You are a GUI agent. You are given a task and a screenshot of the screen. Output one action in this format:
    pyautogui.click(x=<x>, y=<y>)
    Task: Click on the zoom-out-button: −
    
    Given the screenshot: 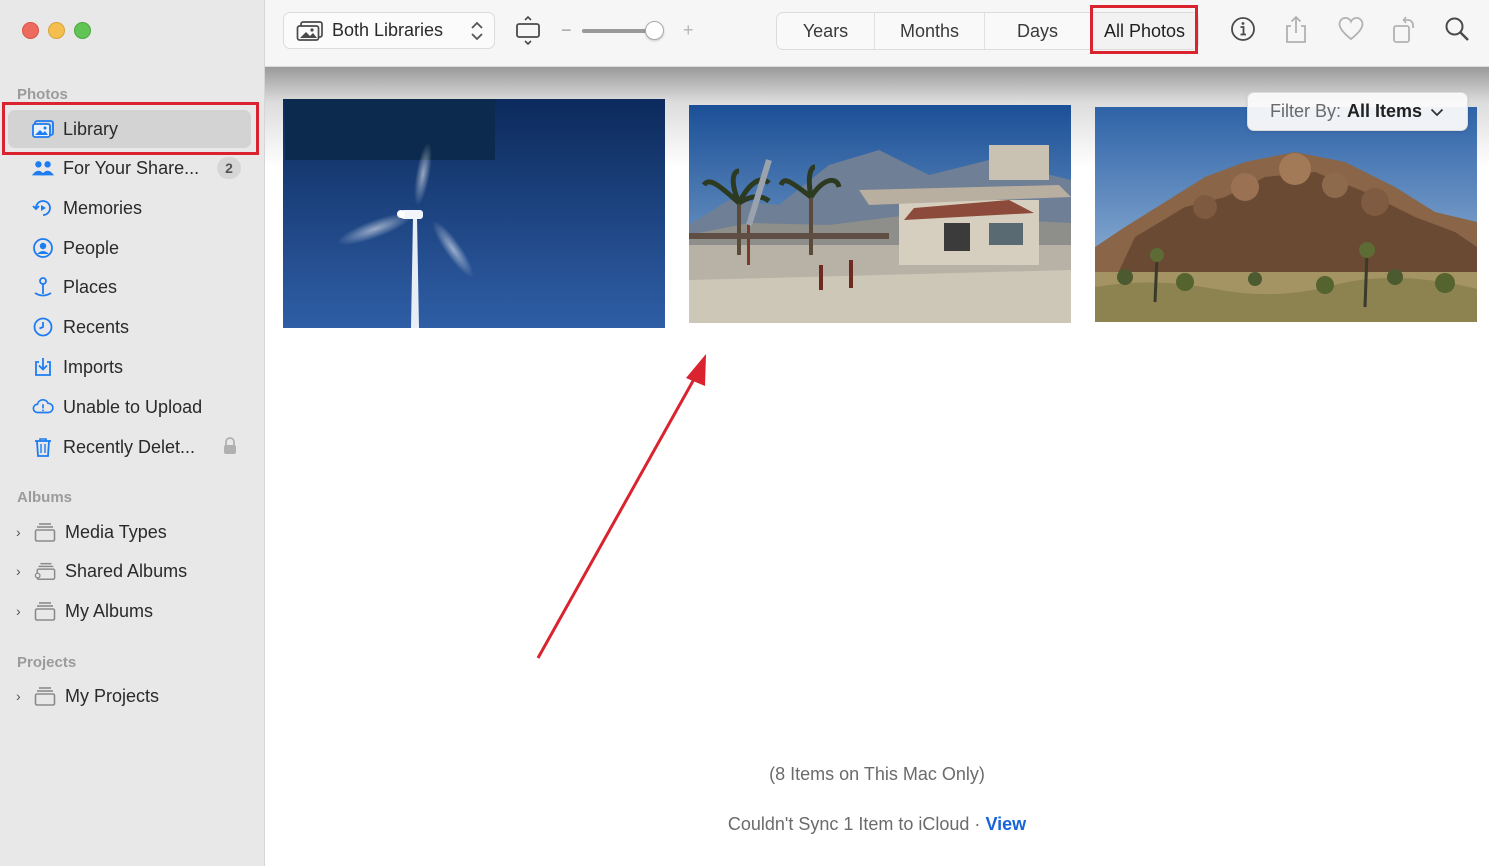 What is the action you would take?
    pyautogui.click(x=566, y=30)
    